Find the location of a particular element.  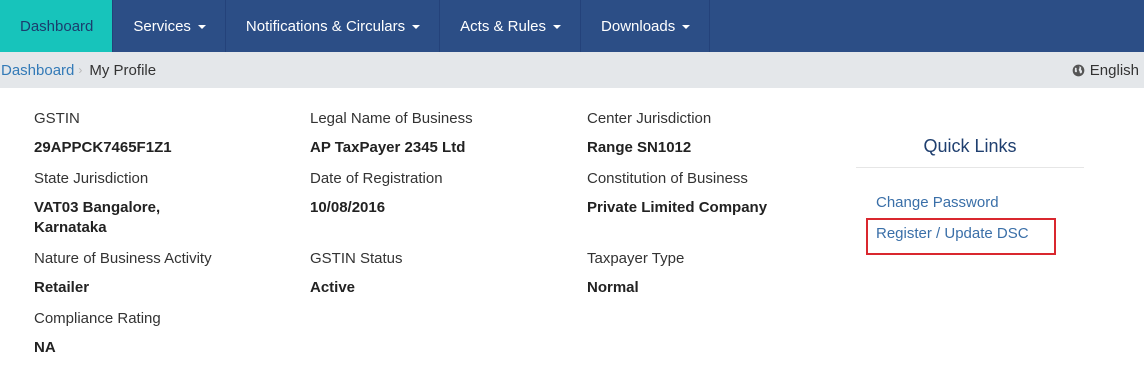

language-label: English is located at coordinates (1114, 70).